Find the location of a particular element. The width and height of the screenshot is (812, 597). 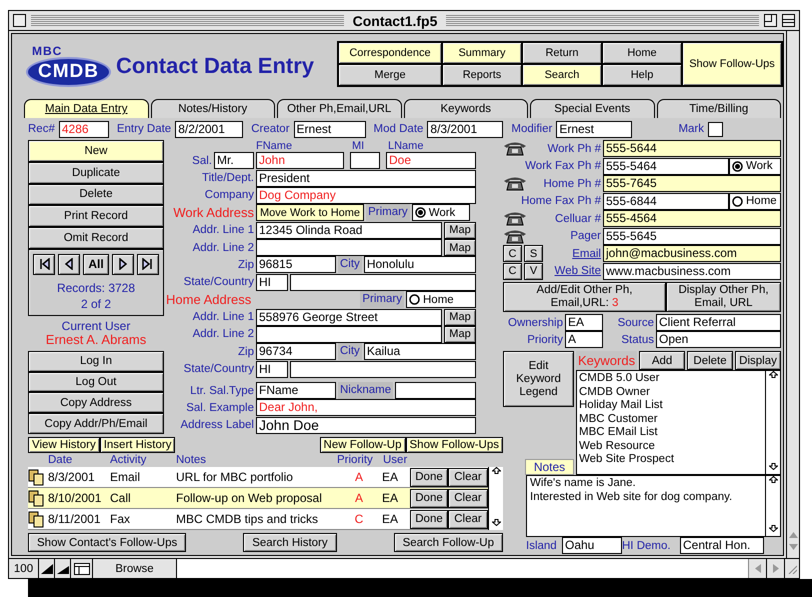

demographic-field: Central Hon. is located at coordinates (722, 545).